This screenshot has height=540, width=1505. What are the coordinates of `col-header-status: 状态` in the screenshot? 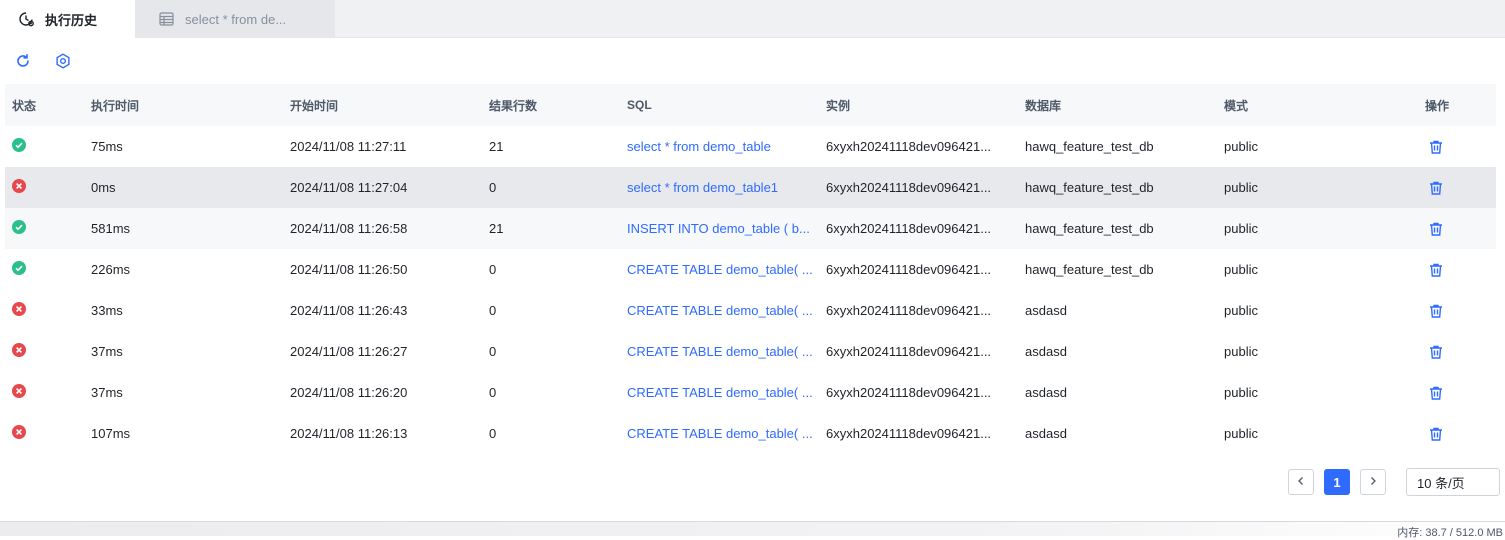 It's located at (24, 105).